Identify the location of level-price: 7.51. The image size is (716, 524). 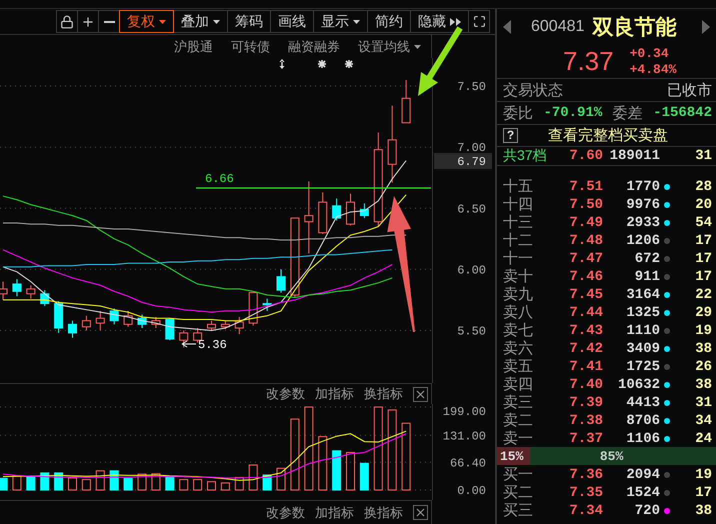
(585, 186).